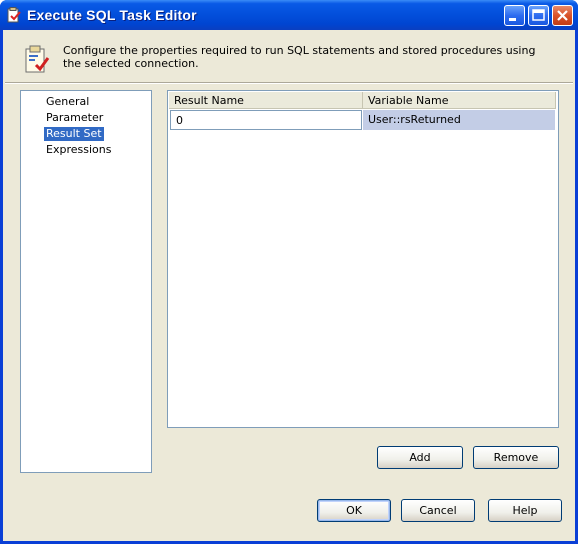  What do you see at coordinates (266, 120) in the screenshot?
I see `result-name-cell: 0` at bounding box center [266, 120].